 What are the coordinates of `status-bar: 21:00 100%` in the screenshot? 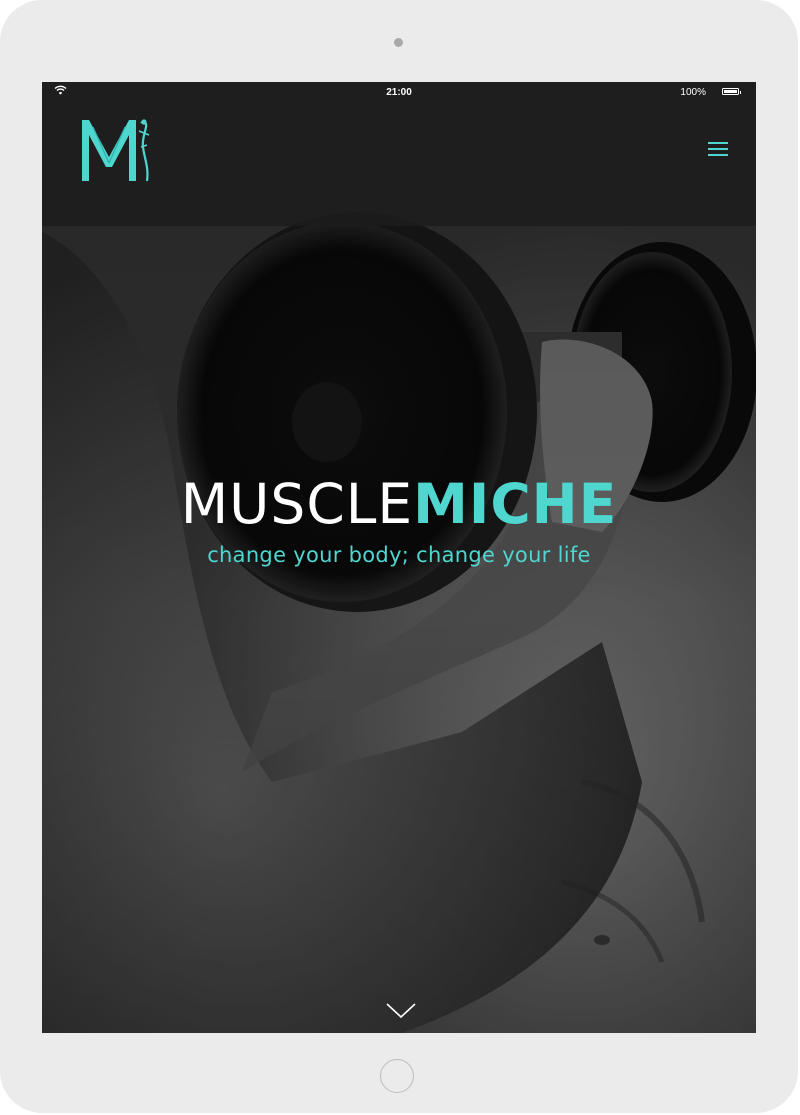 It's located at (399, 93).